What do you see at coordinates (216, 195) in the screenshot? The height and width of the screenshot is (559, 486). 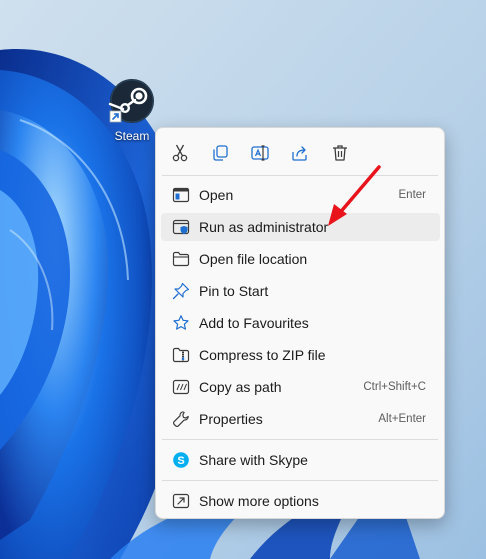 I see `menu-item-label: Open` at bounding box center [216, 195].